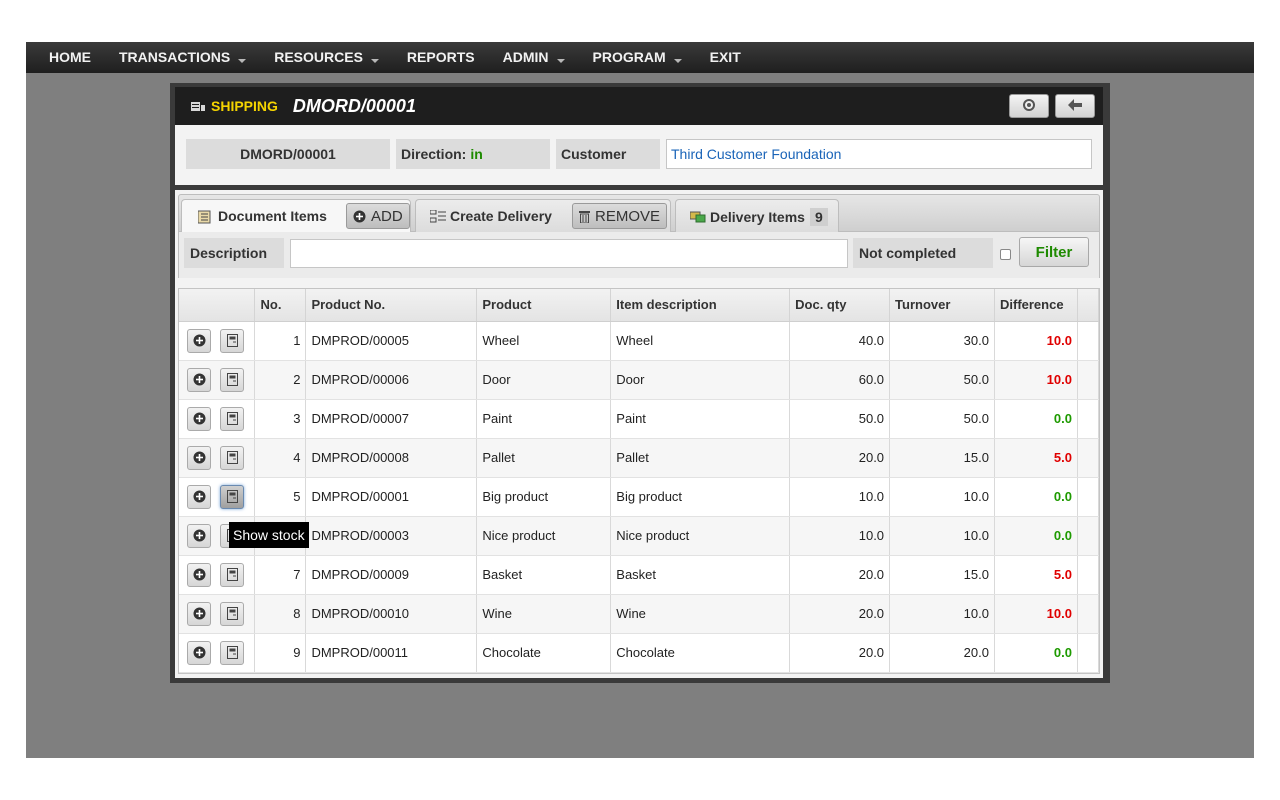 The height and width of the screenshot is (800, 1280). I want to click on column-header-item-description: Item description, so click(700, 305).